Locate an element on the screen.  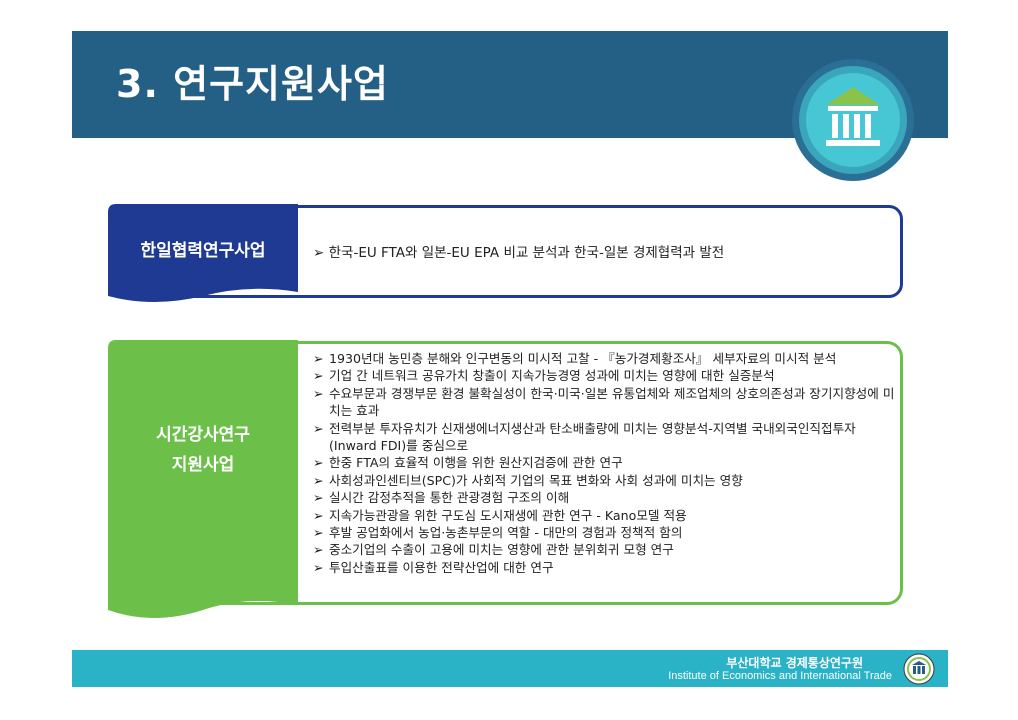
list-item: ➢ 투입산출표를 이용한 전략산업에 대한 연구 is located at coordinates (433, 567).